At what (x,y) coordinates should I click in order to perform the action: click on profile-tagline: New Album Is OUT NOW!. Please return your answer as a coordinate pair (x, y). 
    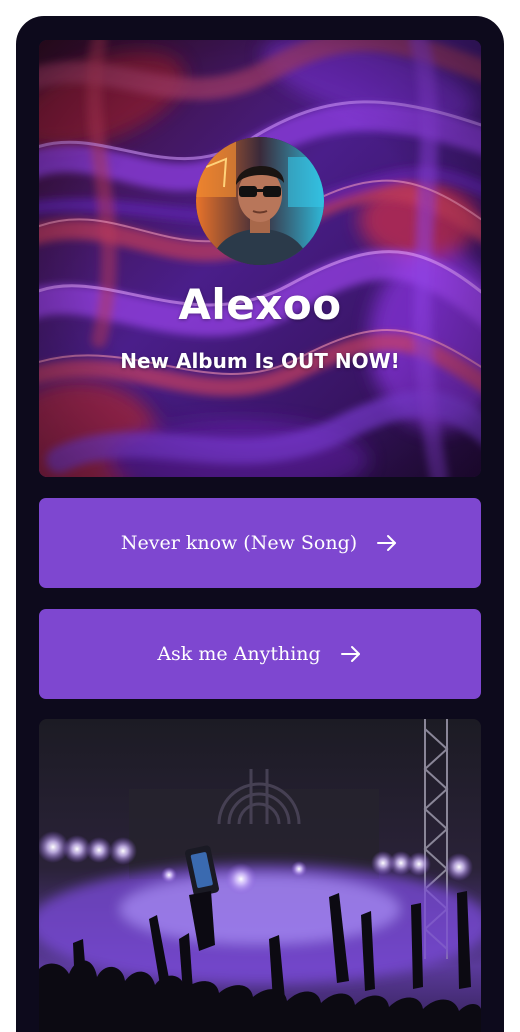
    Looking at the image, I should click on (260, 361).